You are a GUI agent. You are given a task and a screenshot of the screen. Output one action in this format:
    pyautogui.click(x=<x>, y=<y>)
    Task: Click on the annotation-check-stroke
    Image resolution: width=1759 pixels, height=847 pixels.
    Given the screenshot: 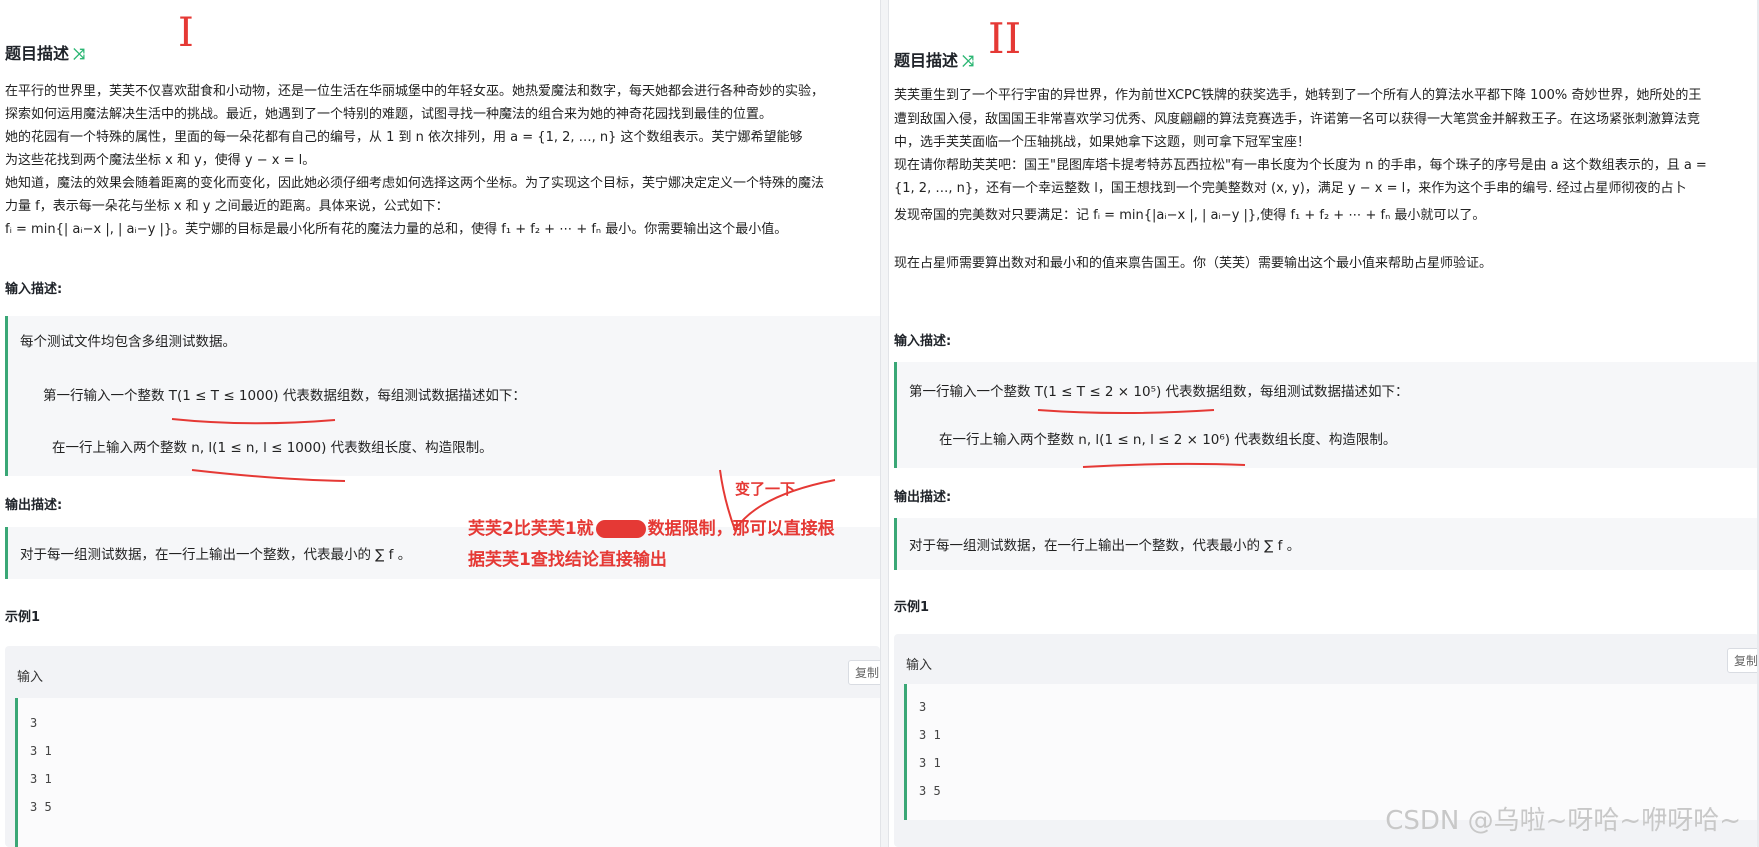 What is the action you would take?
    pyautogui.click(x=777, y=501)
    